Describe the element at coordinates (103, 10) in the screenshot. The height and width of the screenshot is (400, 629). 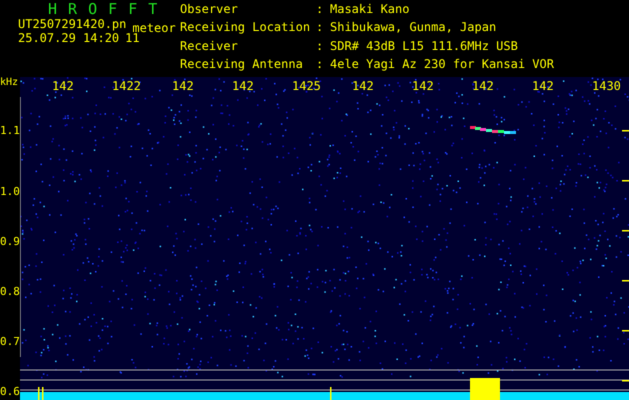
I see `app-title: H R O F F T` at that location.